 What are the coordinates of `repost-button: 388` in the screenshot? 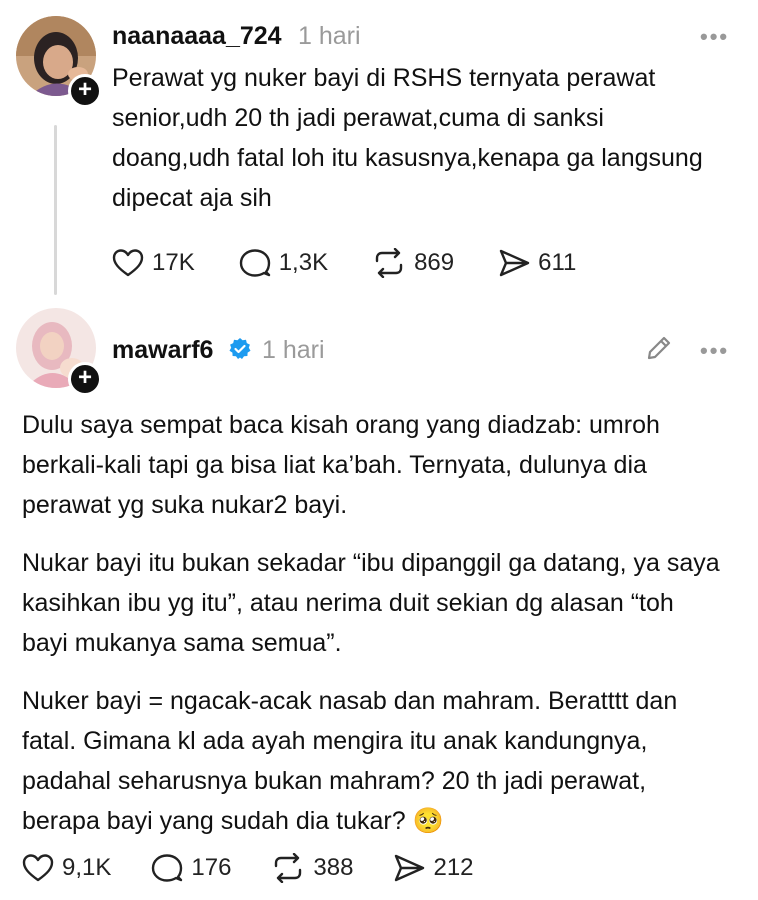 It's located at (312, 868).